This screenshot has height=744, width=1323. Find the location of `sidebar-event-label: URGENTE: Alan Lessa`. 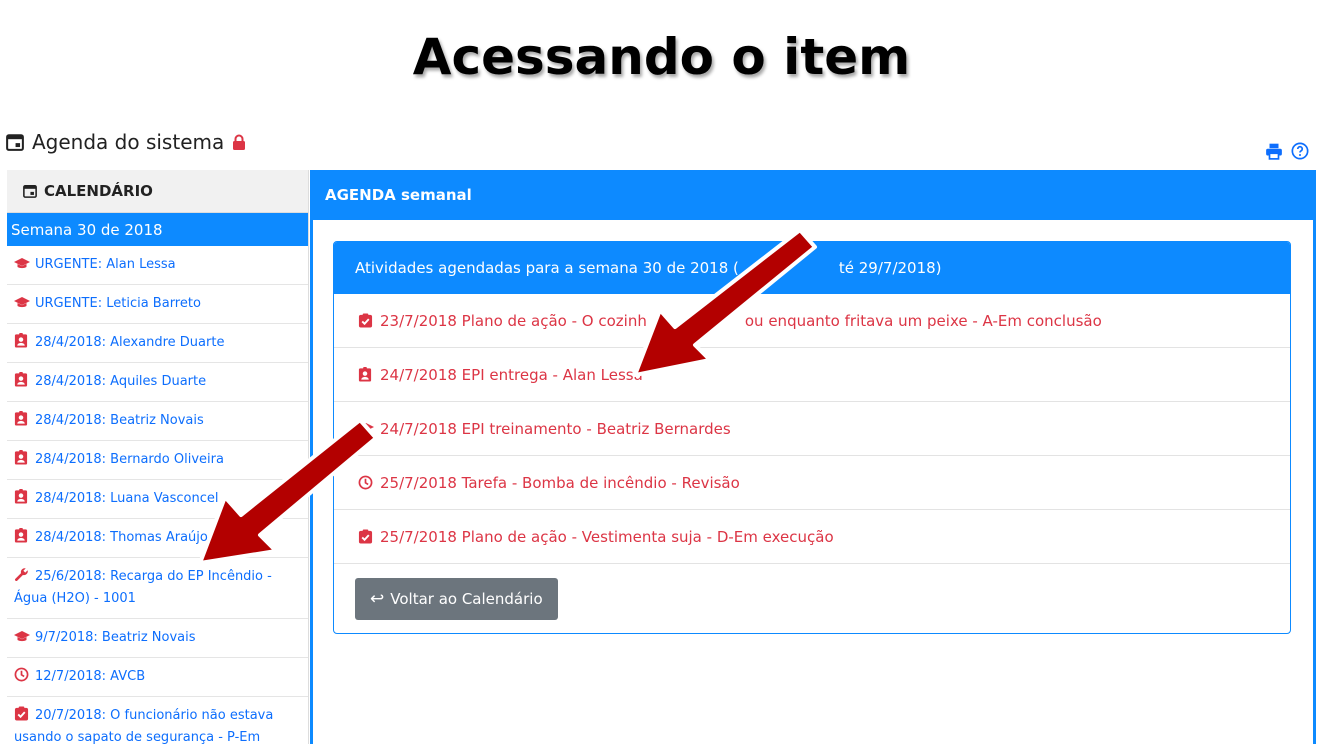

sidebar-event-label: URGENTE: Alan Lessa is located at coordinates (105, 264).